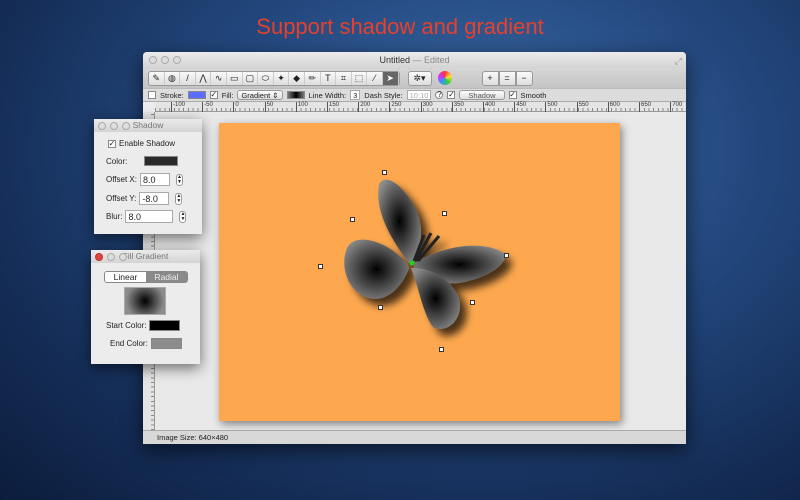 The width and height of the screenshot is (800, 500). I want to click on blur-input: 8.0, so click(149, 216).